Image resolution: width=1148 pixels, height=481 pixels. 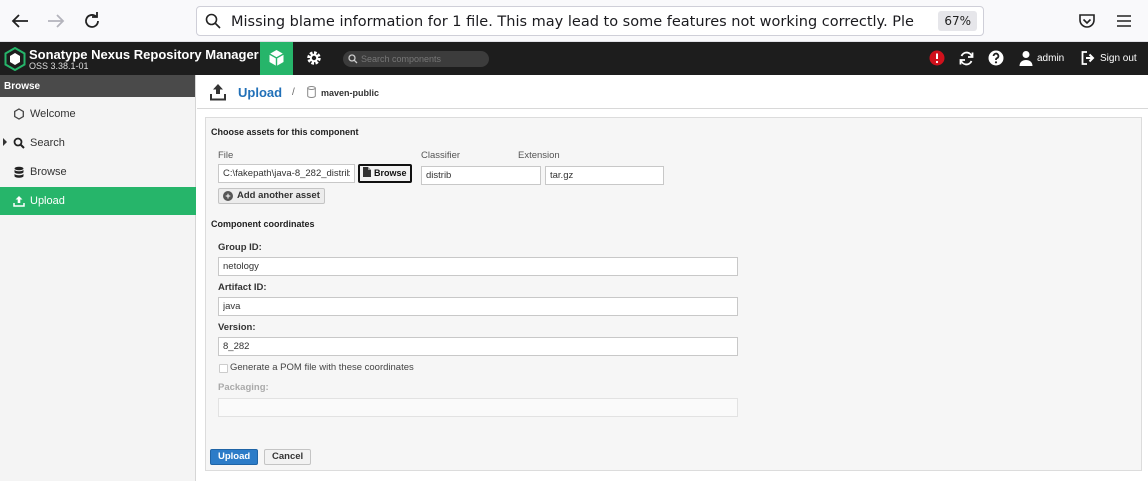 What do you see at coordinates (228, 196) in the screenshot?
I see `plus-circle-icon: +` at bounding box center [228, 196].